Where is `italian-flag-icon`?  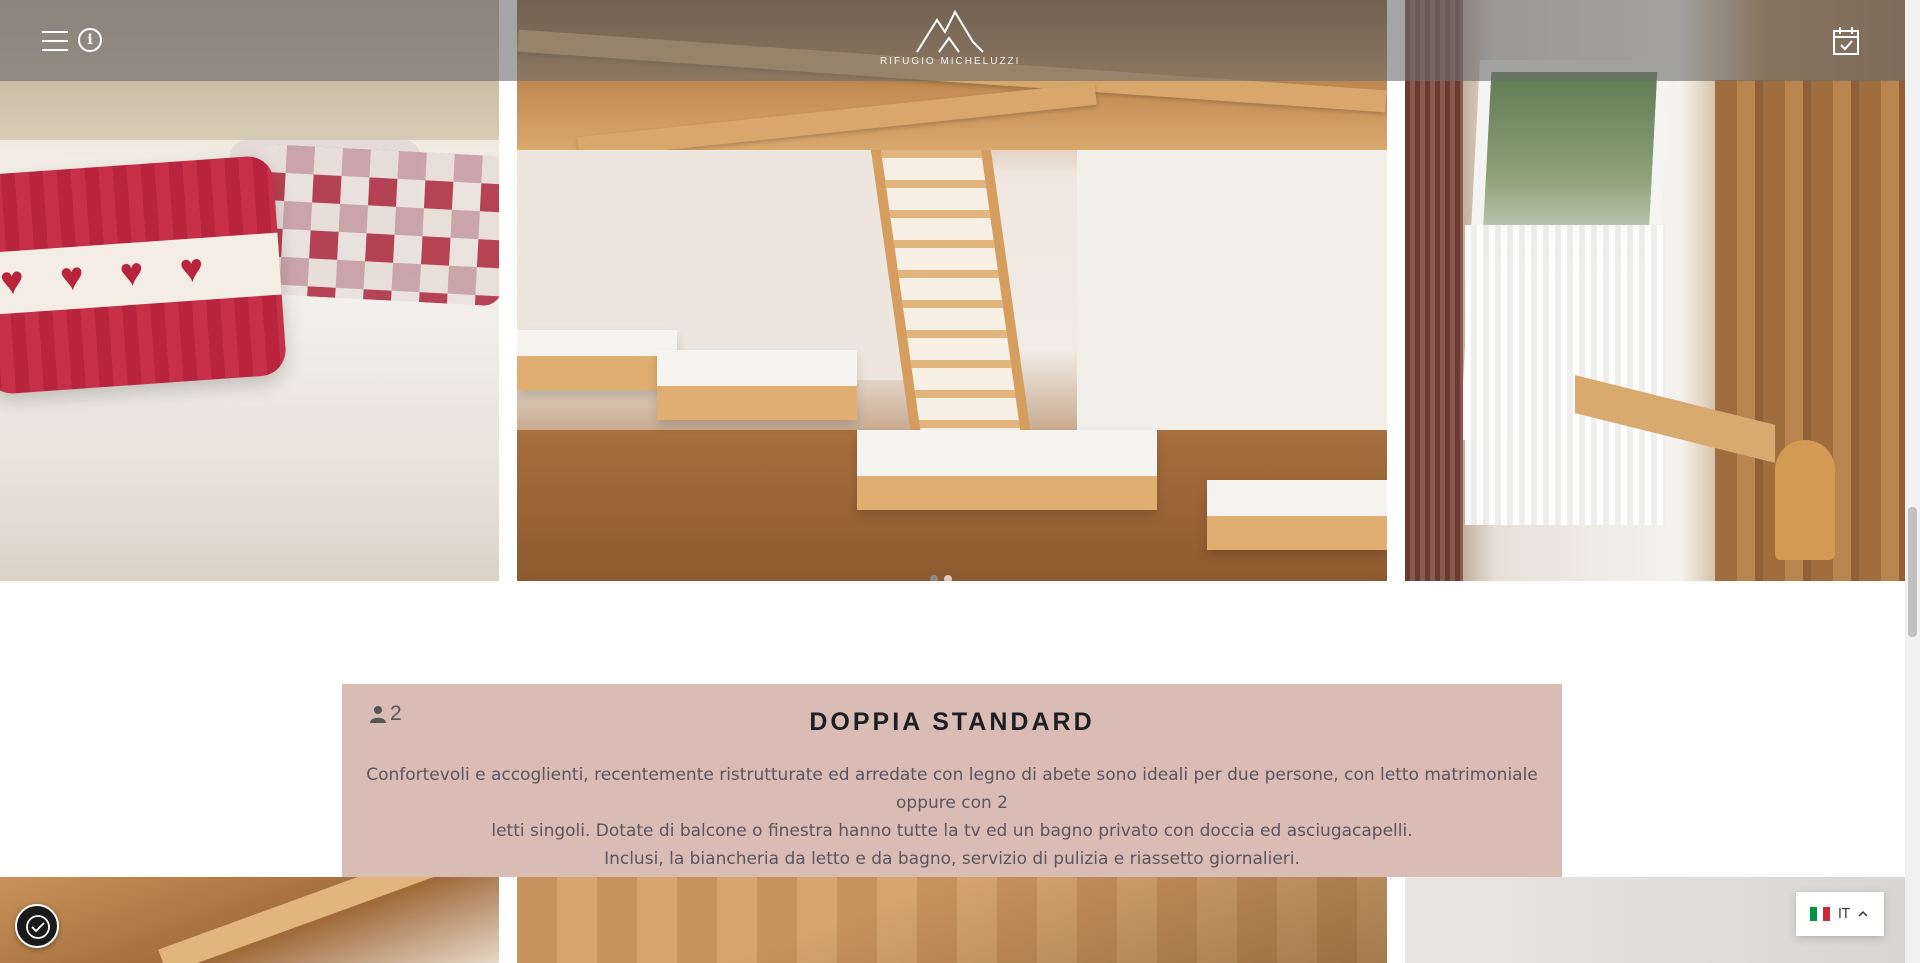
italian-flag-icon is located at coordinates (1820, 914).